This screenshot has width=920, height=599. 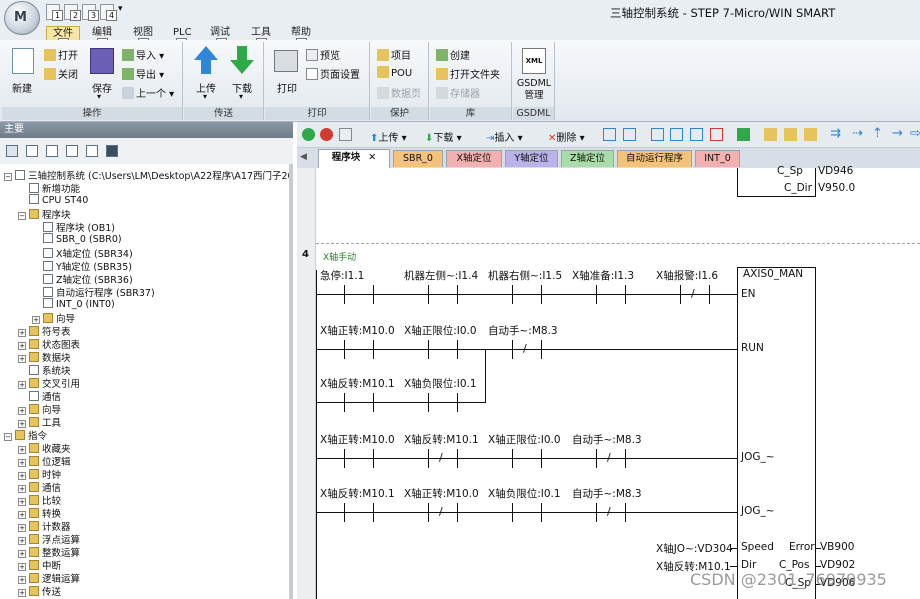 What do you see at coordinates (915, 133) in the screenshot?
I see `toolbar-arrow-icon-5: ⇨` at bounding box center [915, 133].